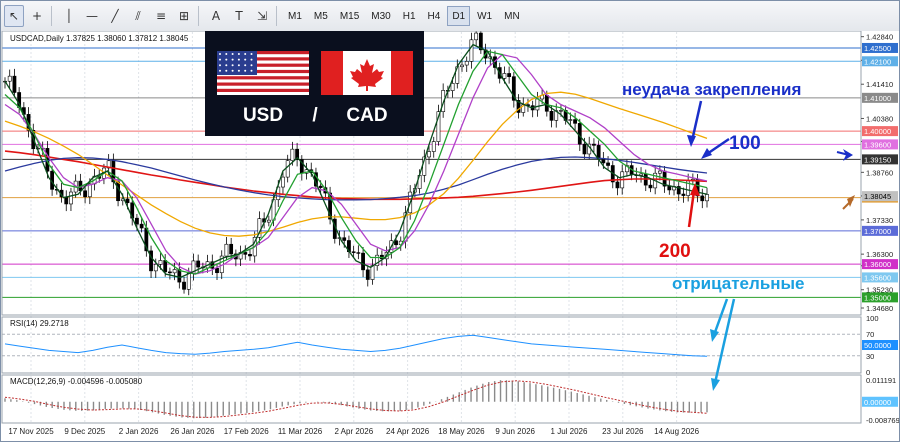  Describe the element at coordinates (711, 89) in the screenshot. I see `annotation-failed-consolidation: неудача закрепления` at that location.